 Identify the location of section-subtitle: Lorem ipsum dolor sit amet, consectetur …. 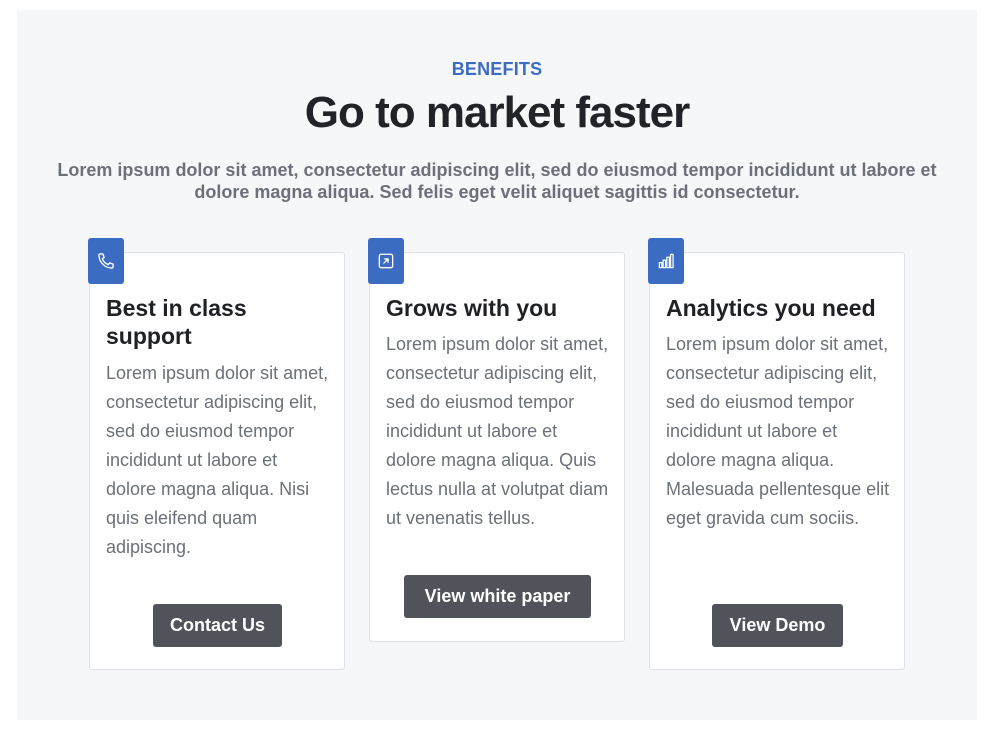
(497, 181).